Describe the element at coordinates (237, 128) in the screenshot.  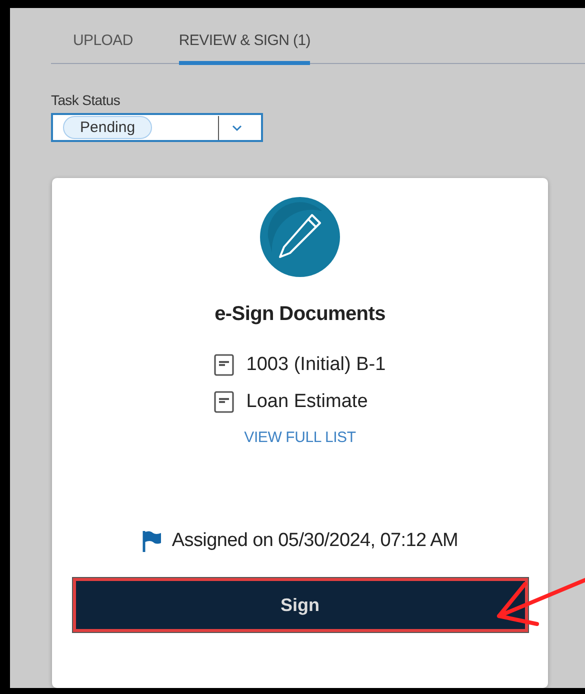
I see `caret-icon` at that location.